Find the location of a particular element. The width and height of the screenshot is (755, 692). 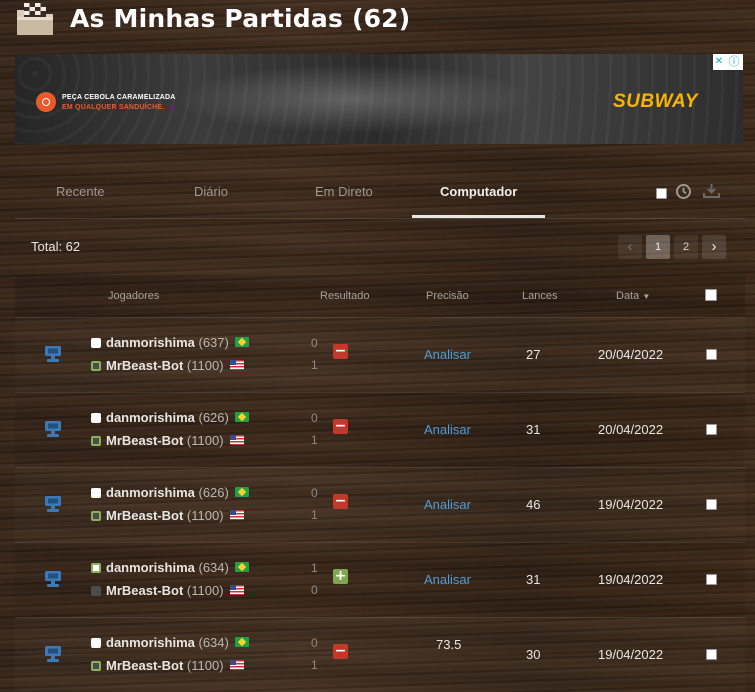

ad-close-icon: ✕ is located at coordinates (719, 62).